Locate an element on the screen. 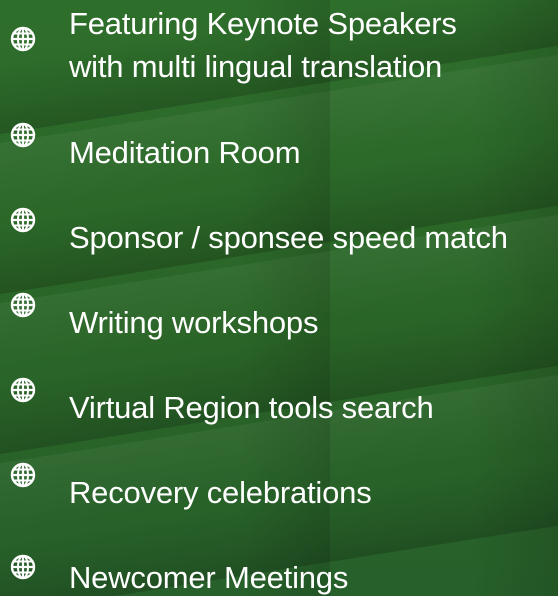 The image size is (558, 596). list-item-label: Newcomer Meetings is located at coordinates (209, 577).